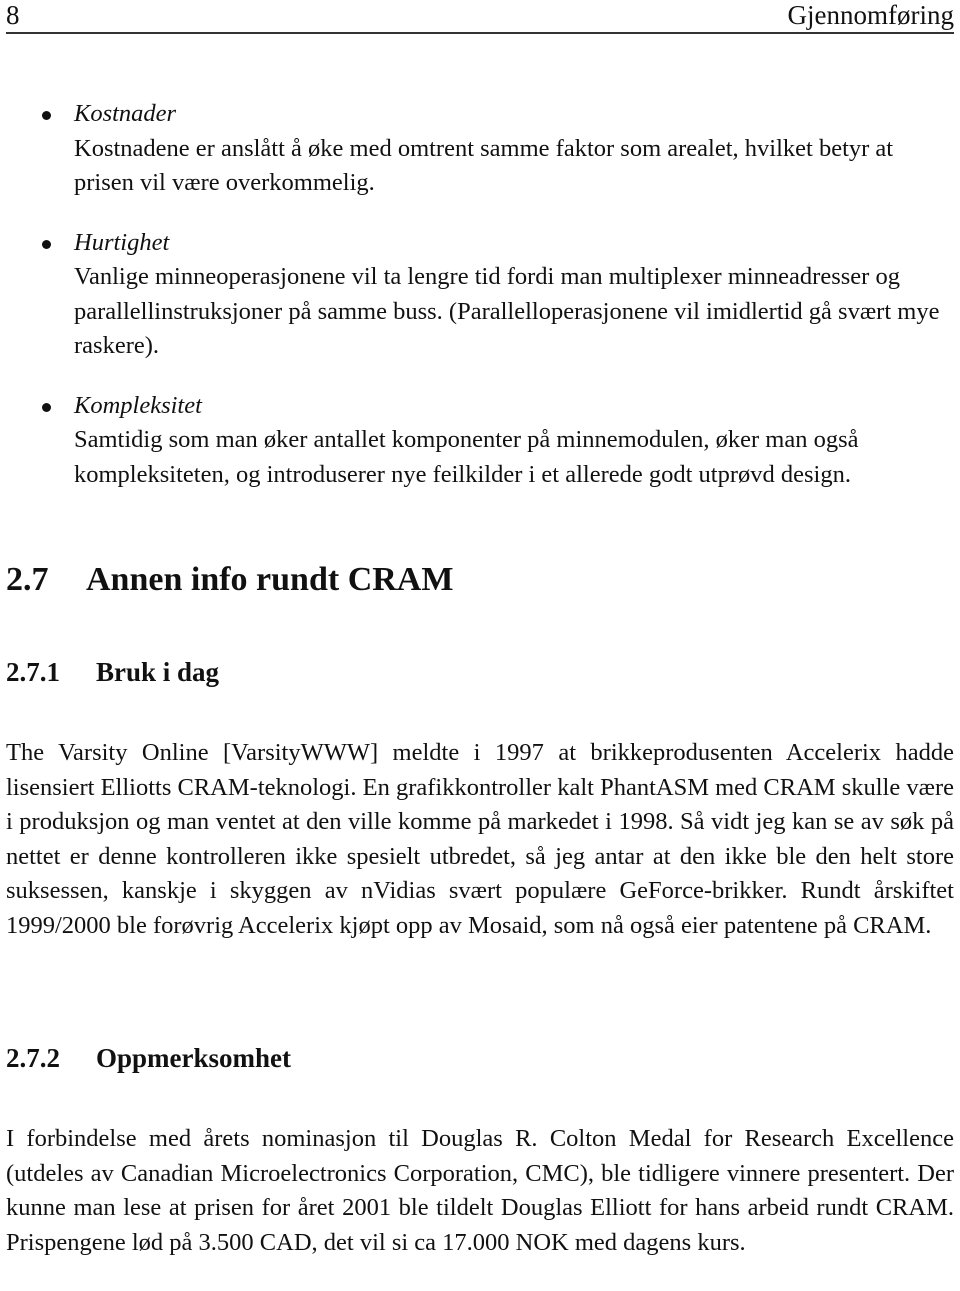 The width and height of the screenshot is (960, 1291). Describe the element at coordinates (158, 672) in the screenshot. I see `subsection-title: Bruk i dag` at that location.